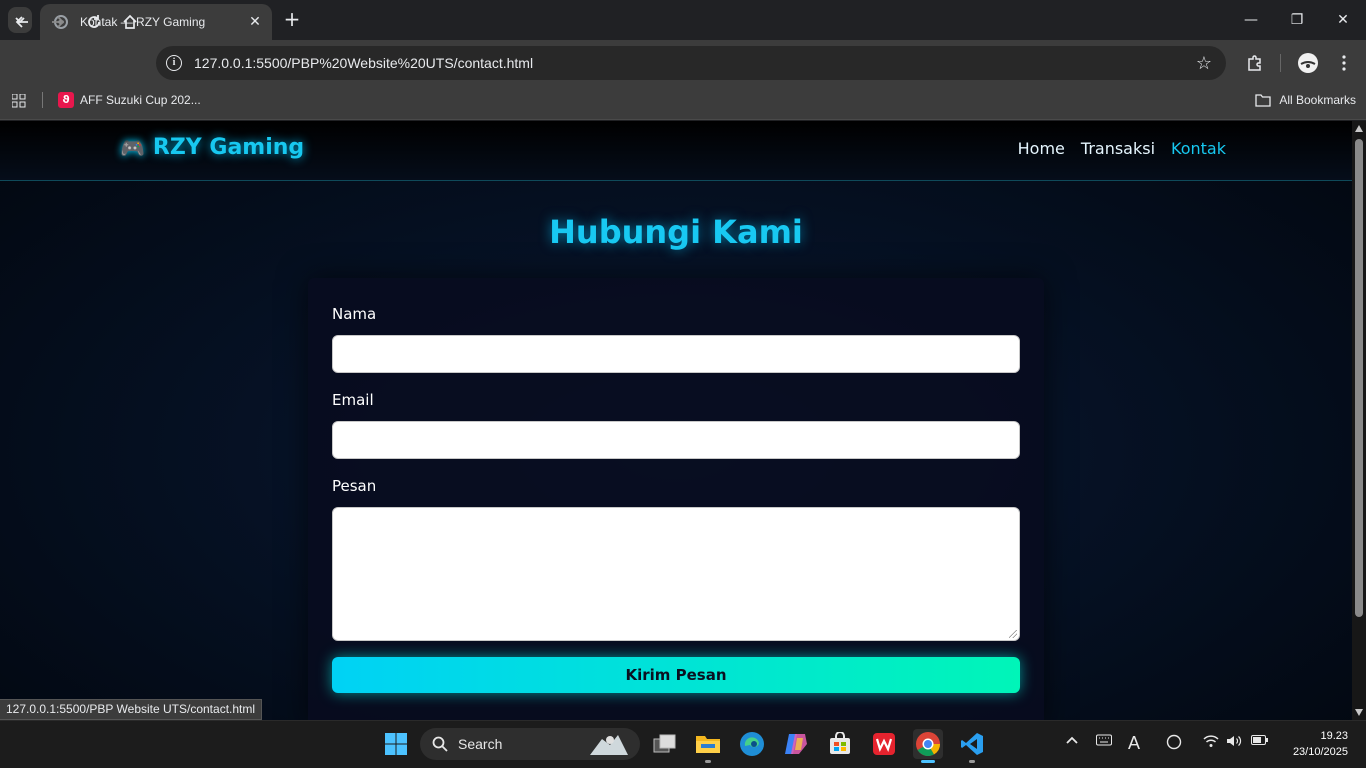 The width and height of the screenshot is (1366, 768). Describe the element at coordinates (1359, 378) in the screenshot. I see `scroll-thumb` at that location.